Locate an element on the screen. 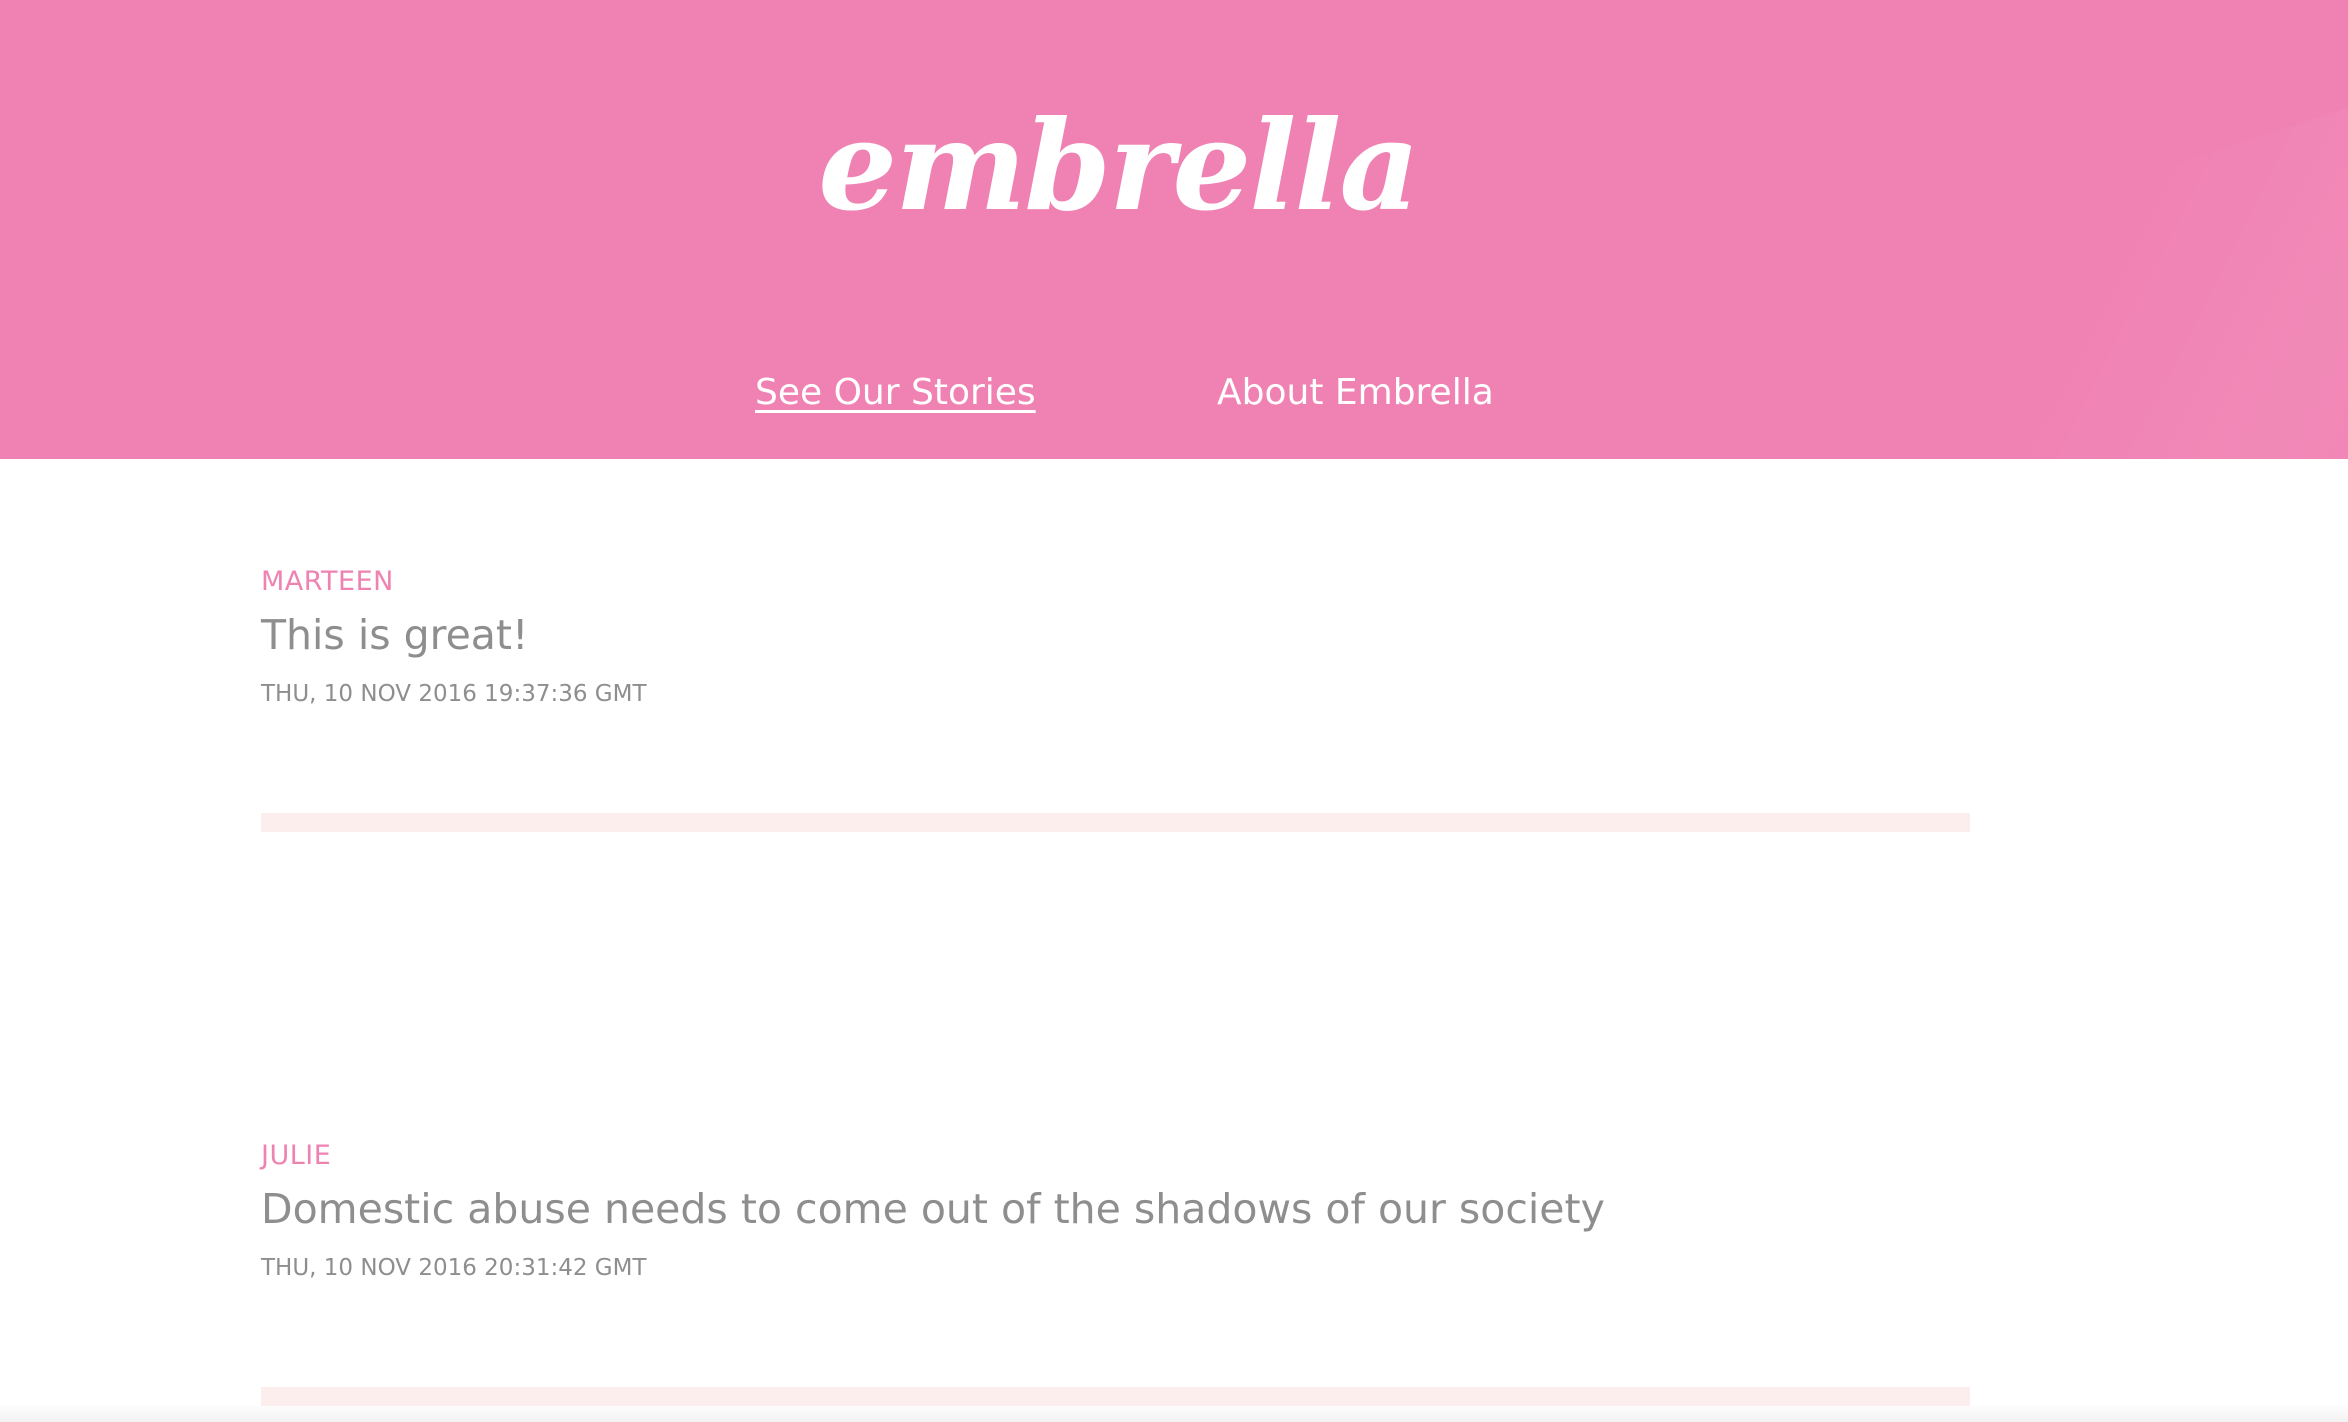  story-author: MARTEEN is located at coordinates (327, 581).